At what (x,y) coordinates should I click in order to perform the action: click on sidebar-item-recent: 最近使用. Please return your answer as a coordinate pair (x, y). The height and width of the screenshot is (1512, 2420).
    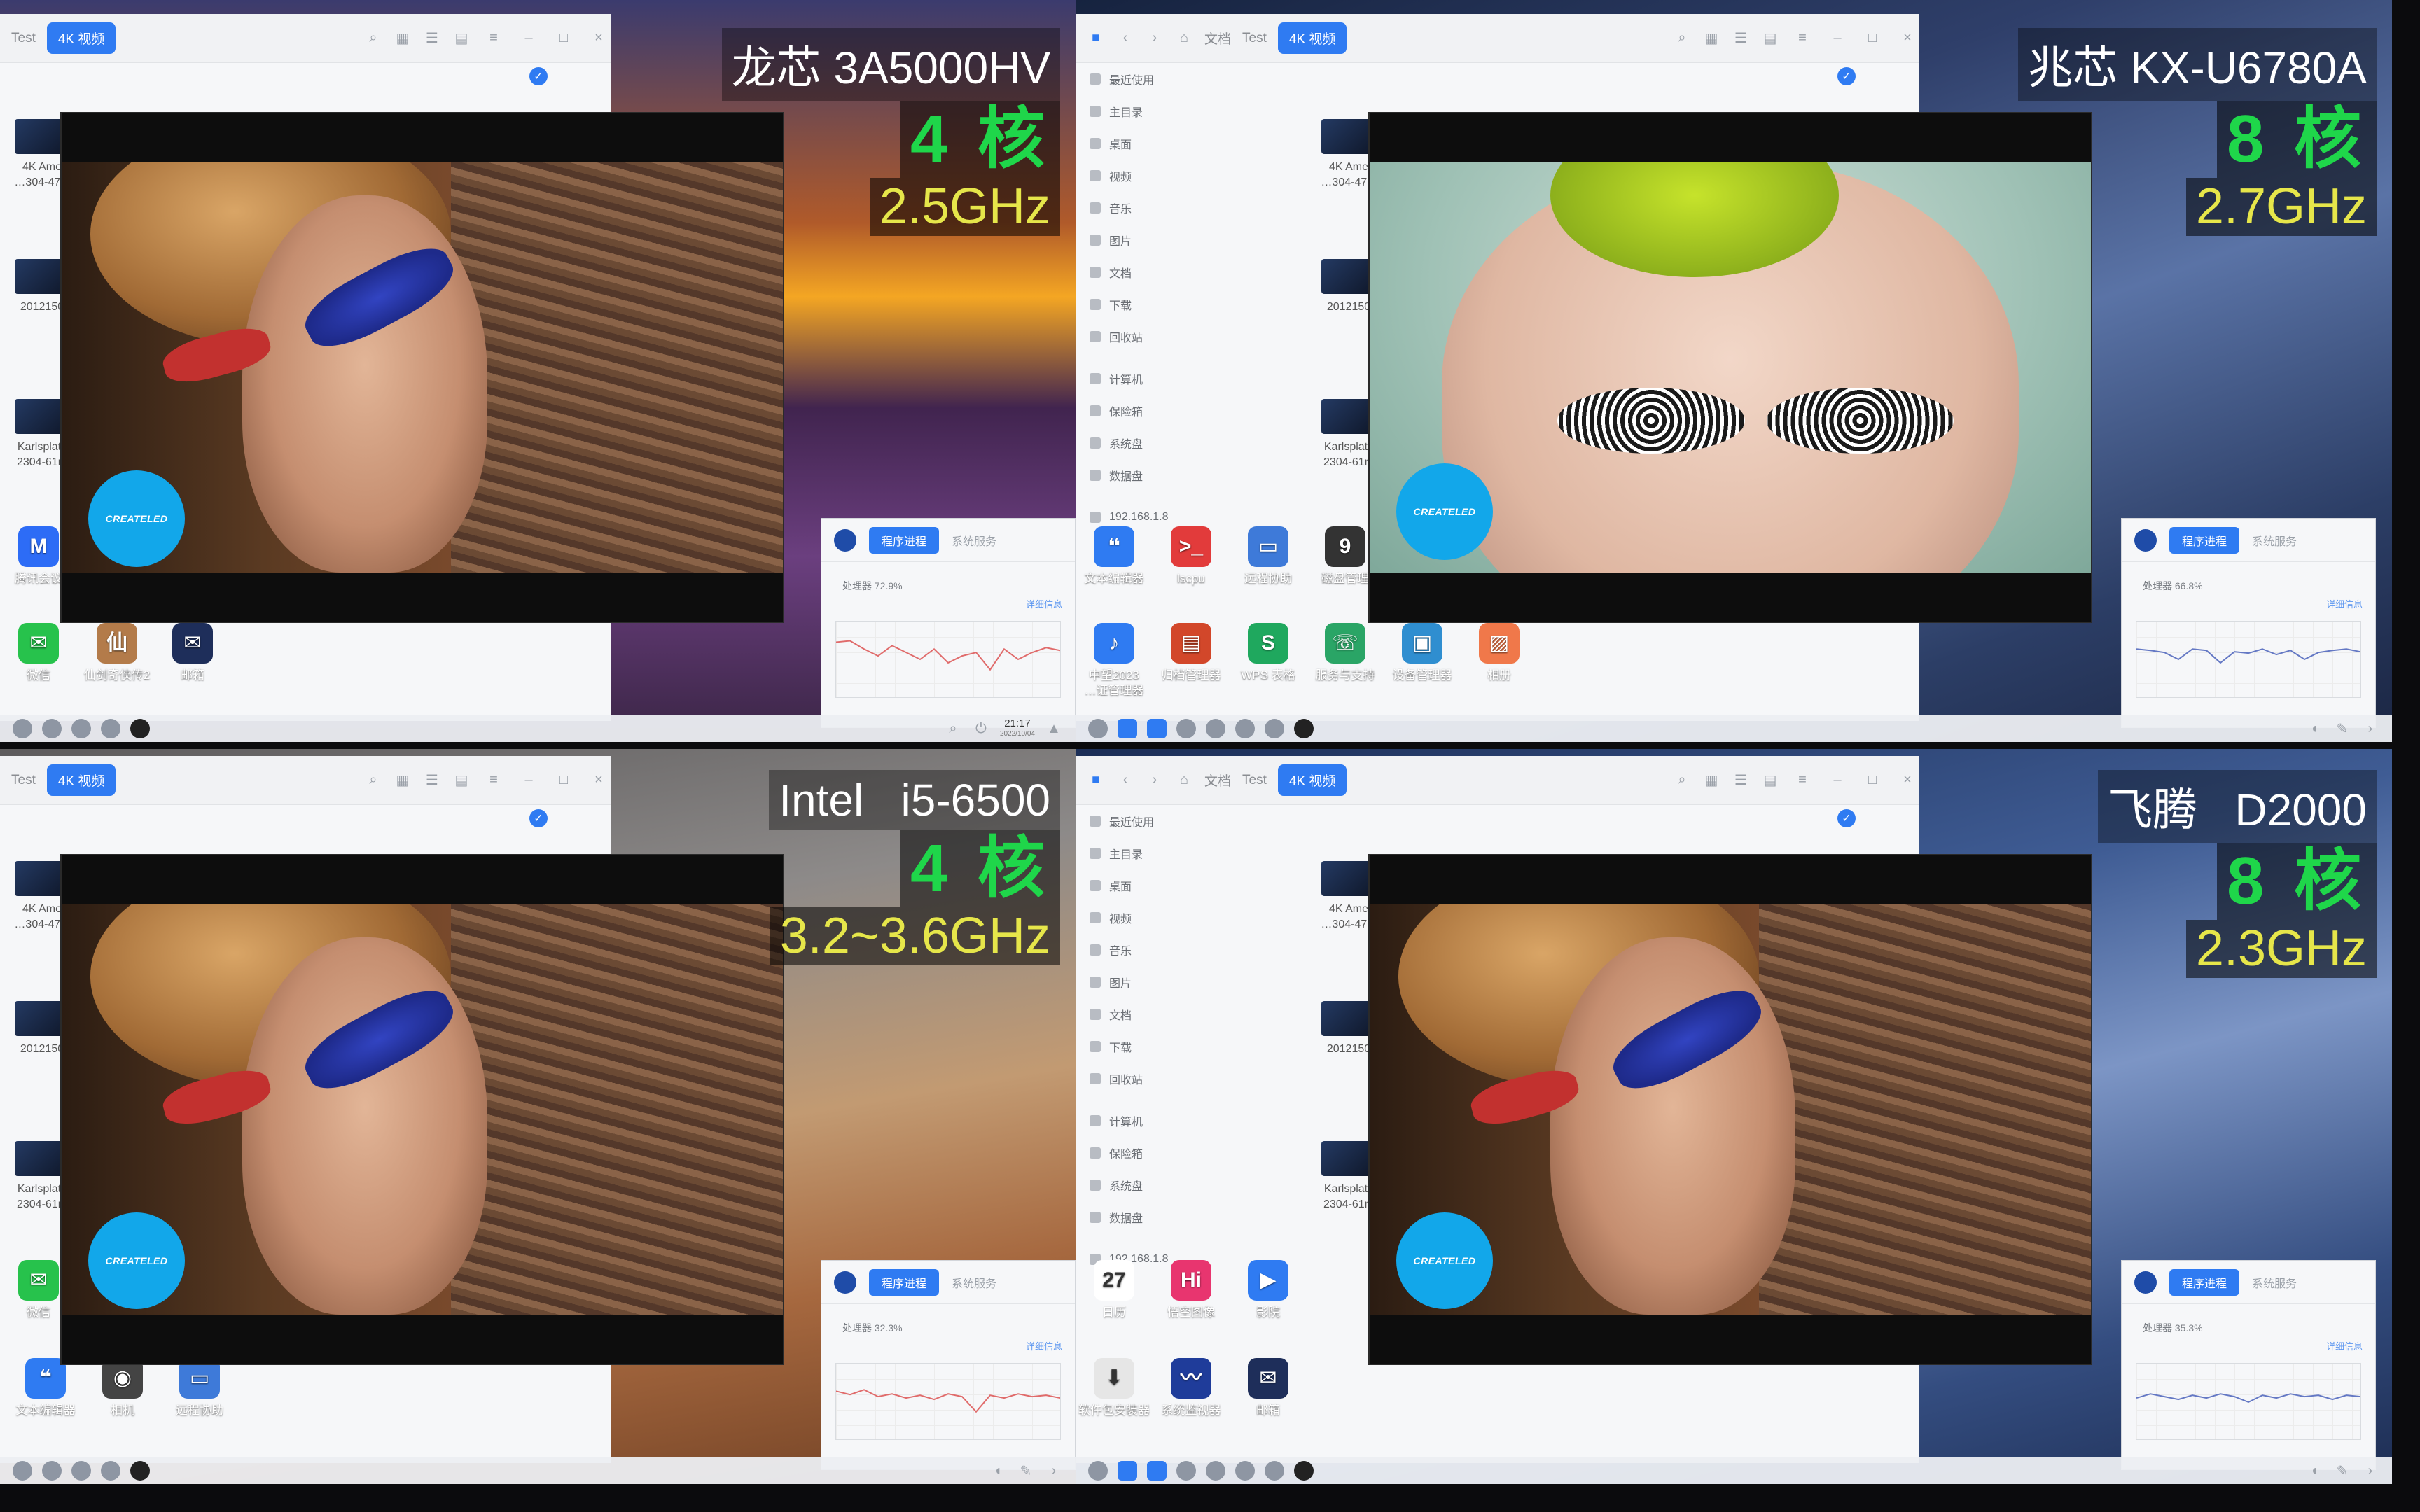
    Looking at the image, I should click on (1149, 79).